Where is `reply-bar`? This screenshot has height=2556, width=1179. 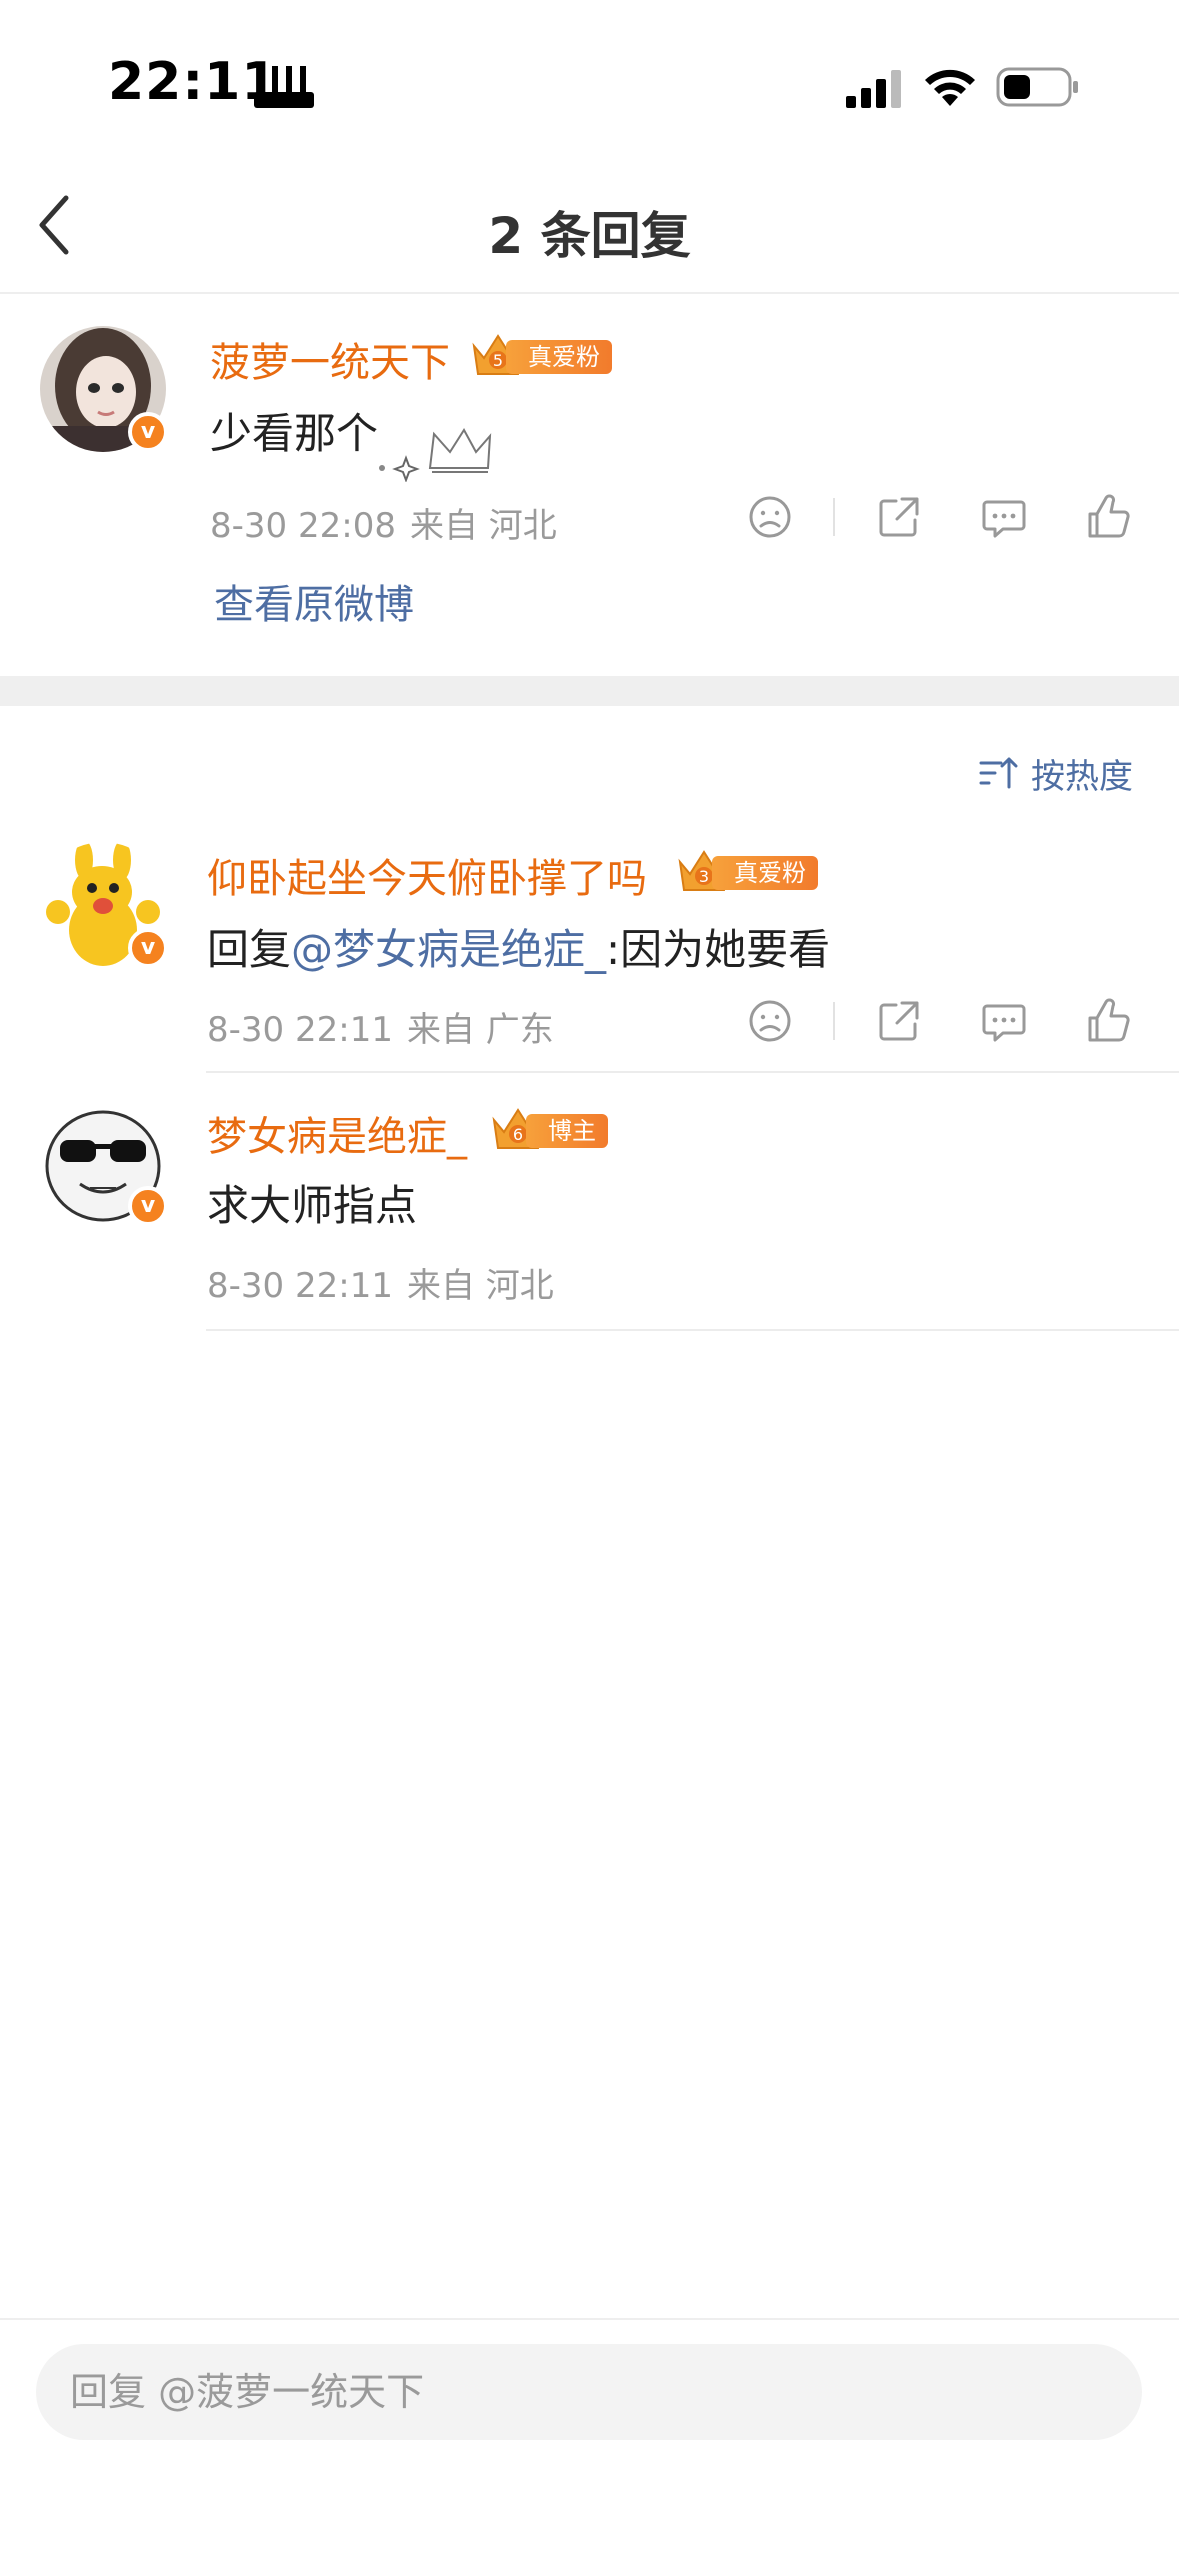
reply-bar is located at coordinates (589, 2437).